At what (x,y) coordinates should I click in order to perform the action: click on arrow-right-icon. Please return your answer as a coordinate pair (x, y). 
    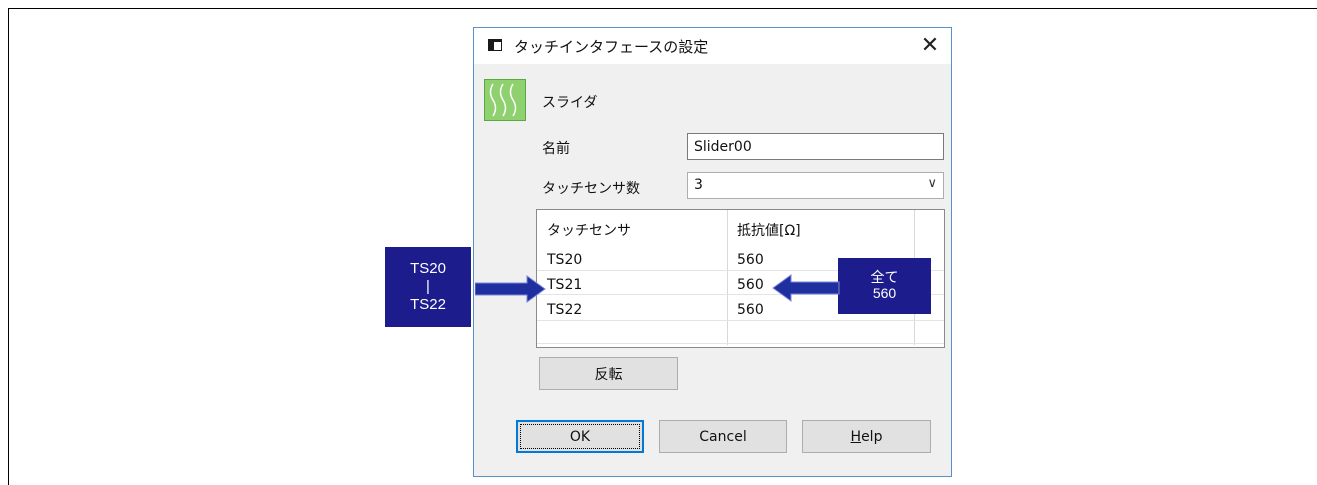
    Looking at the image, I should click on (510, 289).